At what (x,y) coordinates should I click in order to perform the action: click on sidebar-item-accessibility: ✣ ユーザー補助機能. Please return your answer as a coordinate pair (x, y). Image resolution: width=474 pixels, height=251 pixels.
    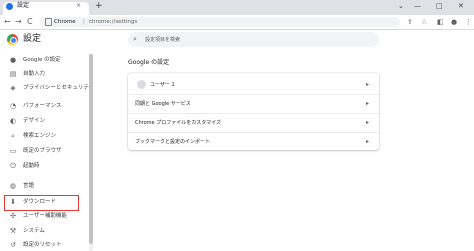
    Looking at the image, I should click on (47, 216).